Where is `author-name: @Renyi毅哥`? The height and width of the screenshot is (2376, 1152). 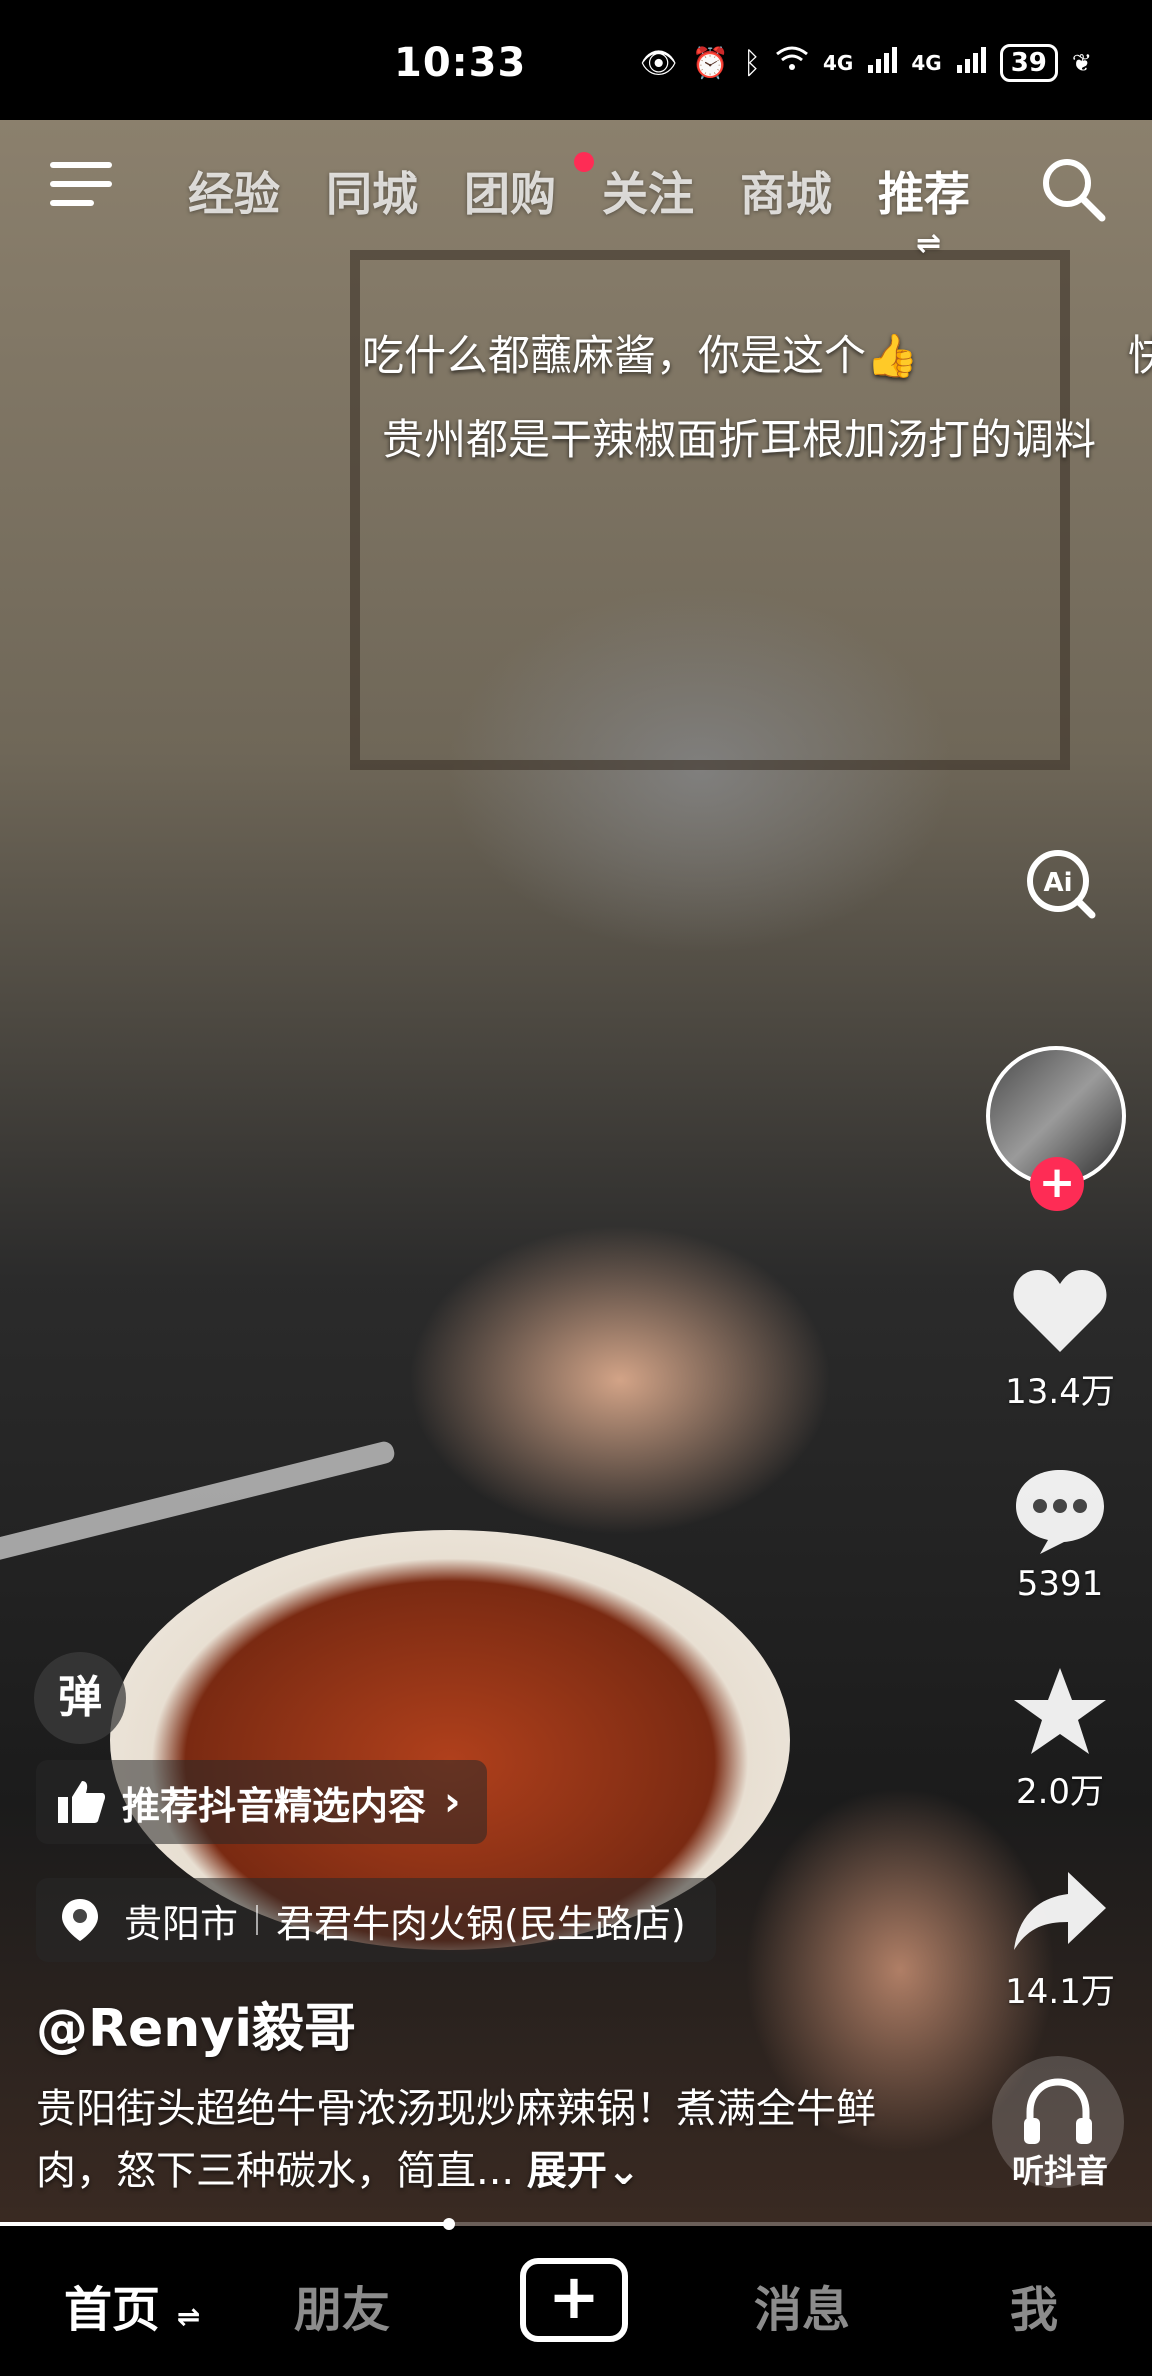 author-name: @Renyi毅哥 is located at coordinates (196, 2023).